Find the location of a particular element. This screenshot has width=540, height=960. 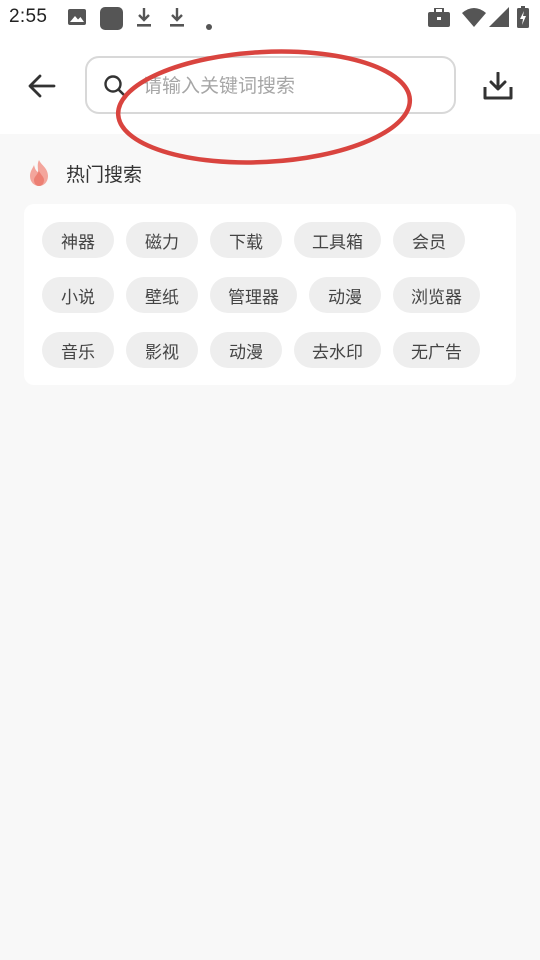

search-input is located at coordinates (293, 86).